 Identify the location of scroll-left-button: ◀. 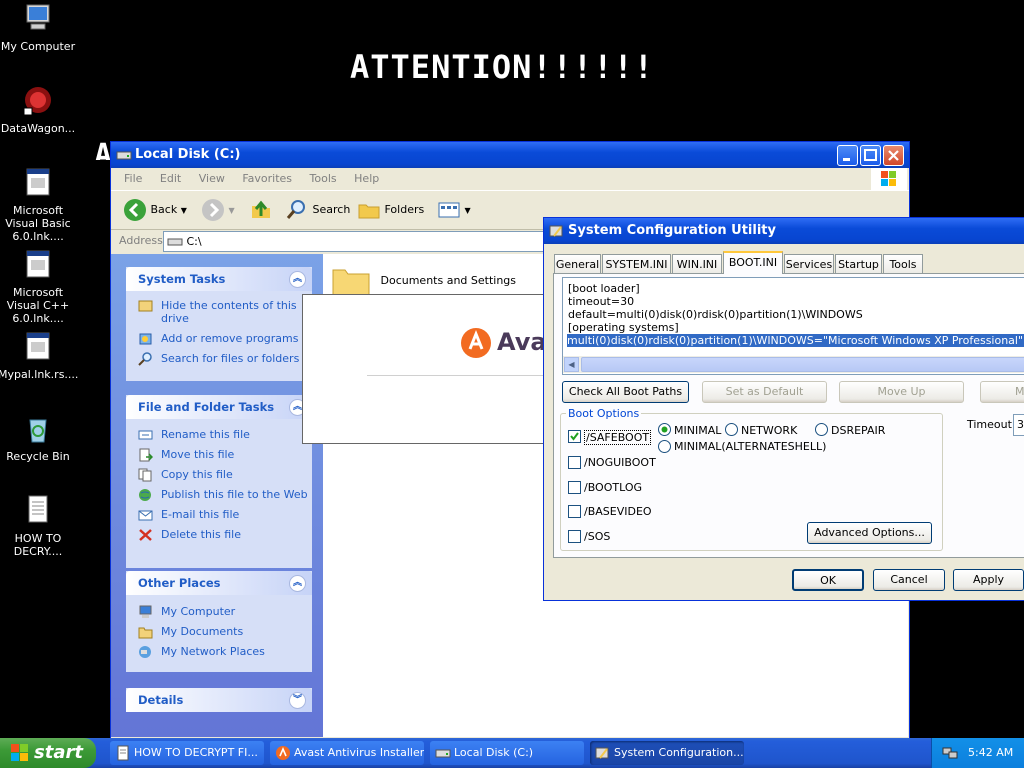
(571, 364).